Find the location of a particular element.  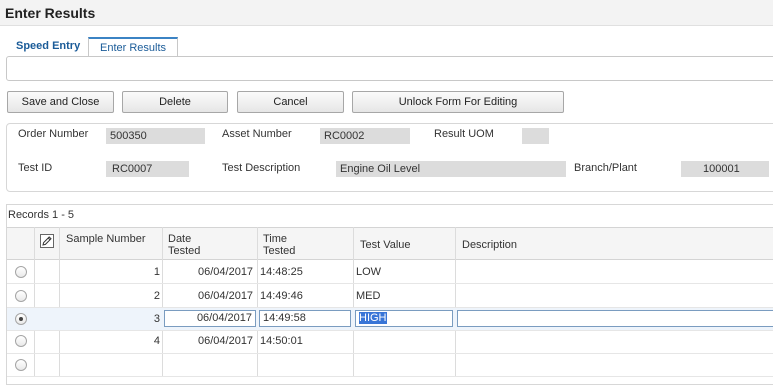

save-and-close-label: Save and Close is located at coordinates (60, 102).